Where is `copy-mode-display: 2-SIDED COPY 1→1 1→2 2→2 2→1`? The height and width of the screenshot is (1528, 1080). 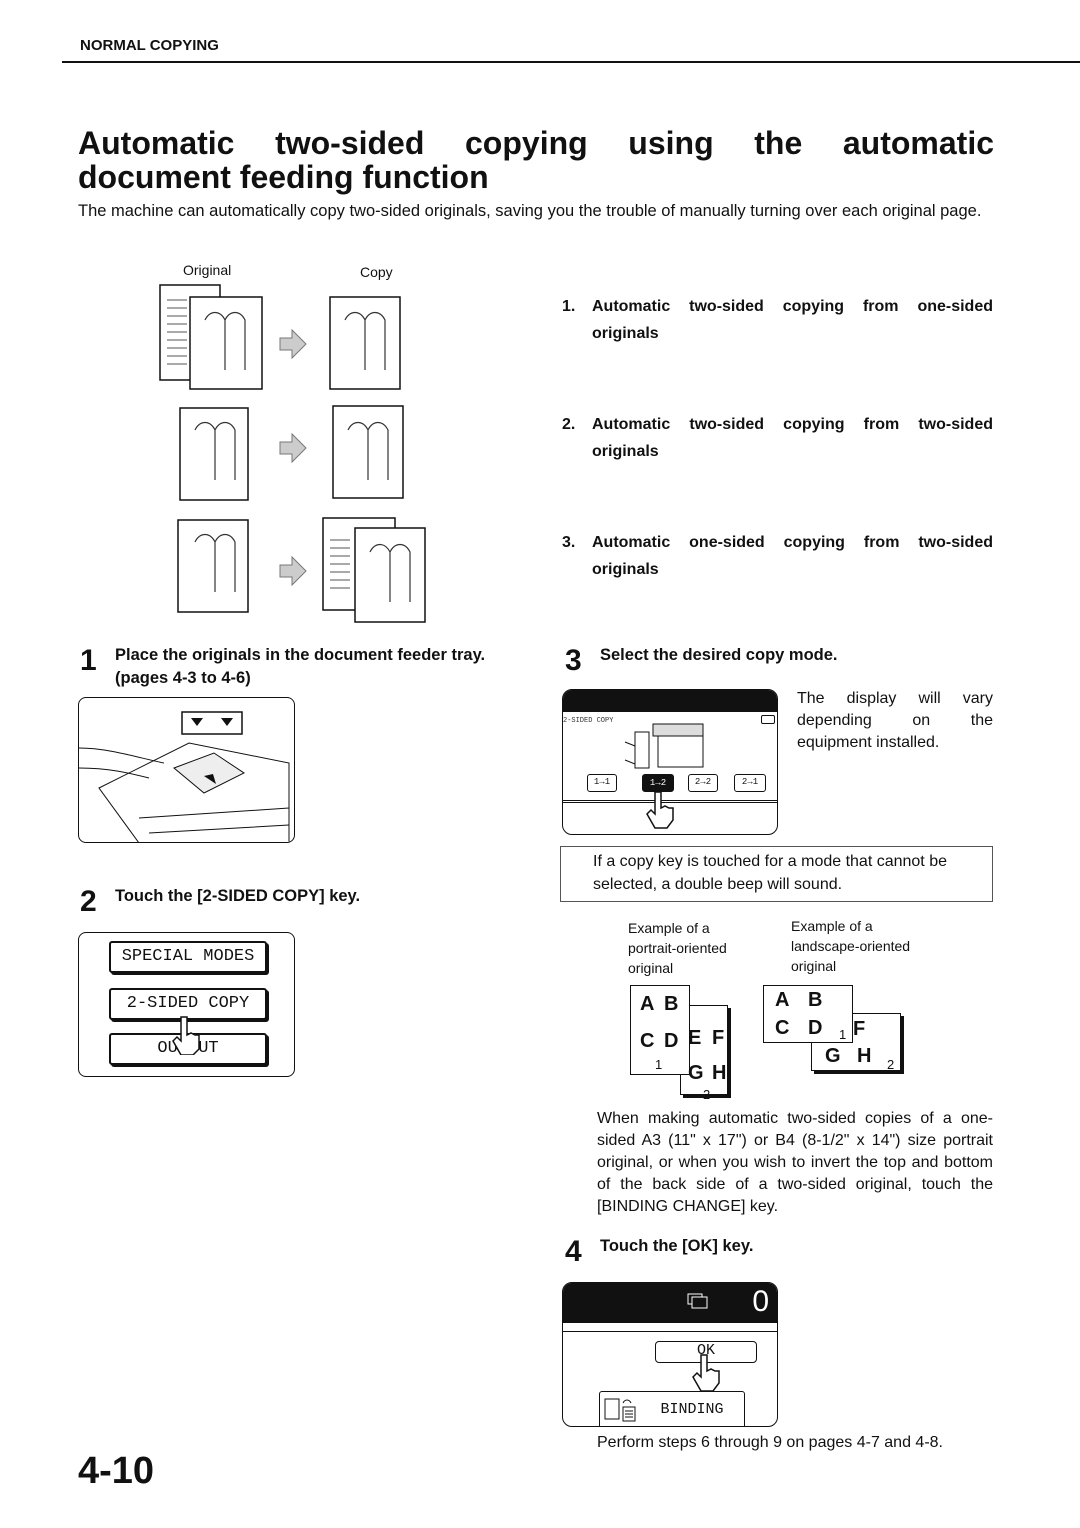
copy-mode-display: 2-SIDED COPY 1→1 1→2 2→2 2→1 is located at coordinates (670, 762).